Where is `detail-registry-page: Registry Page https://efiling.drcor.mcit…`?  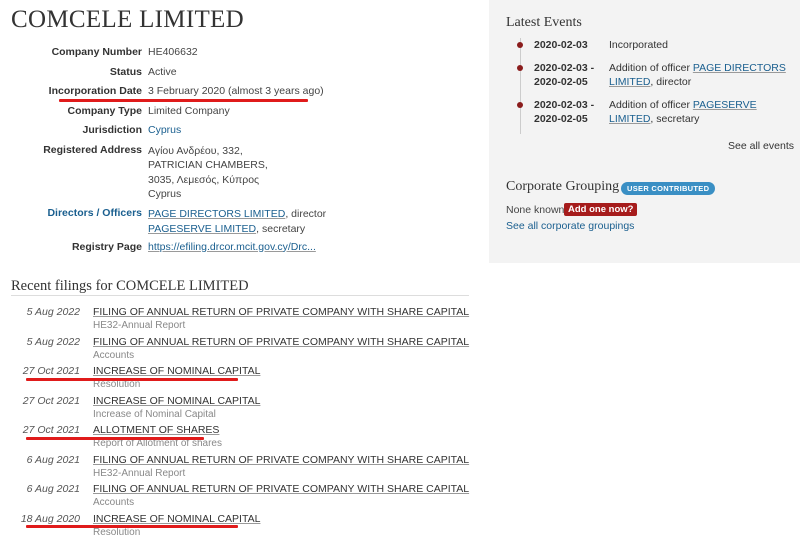
detail-registry-page: Registry Page https://efiling.drcor.mcit… is located at coordinates (240, 251).